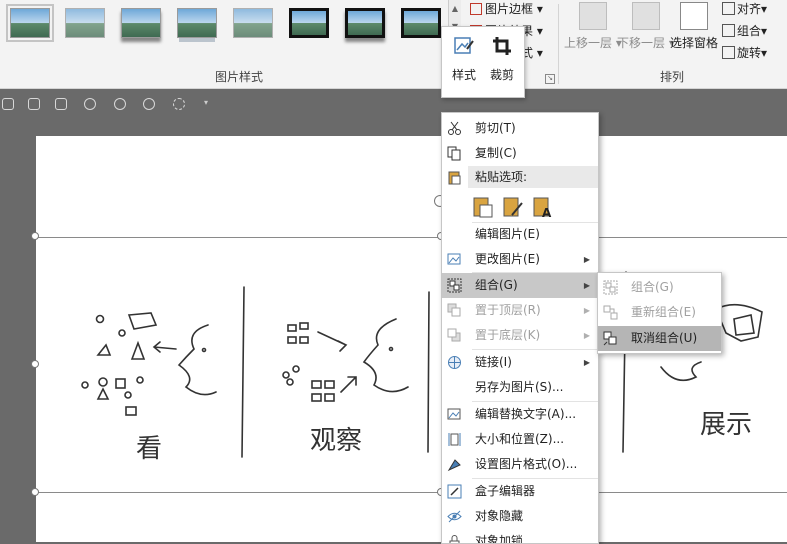 The image size is (787, 544). I want to click on picture-border-icon, so click(476, 9).